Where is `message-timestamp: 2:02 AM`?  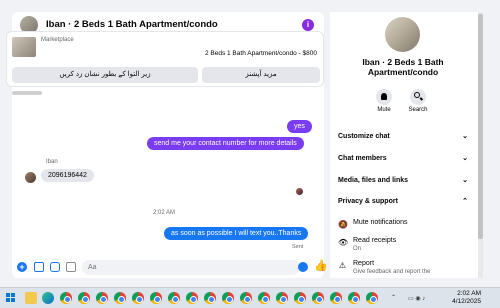 message-timestamp: 2:02 AM is located at coordinates (164, 213).